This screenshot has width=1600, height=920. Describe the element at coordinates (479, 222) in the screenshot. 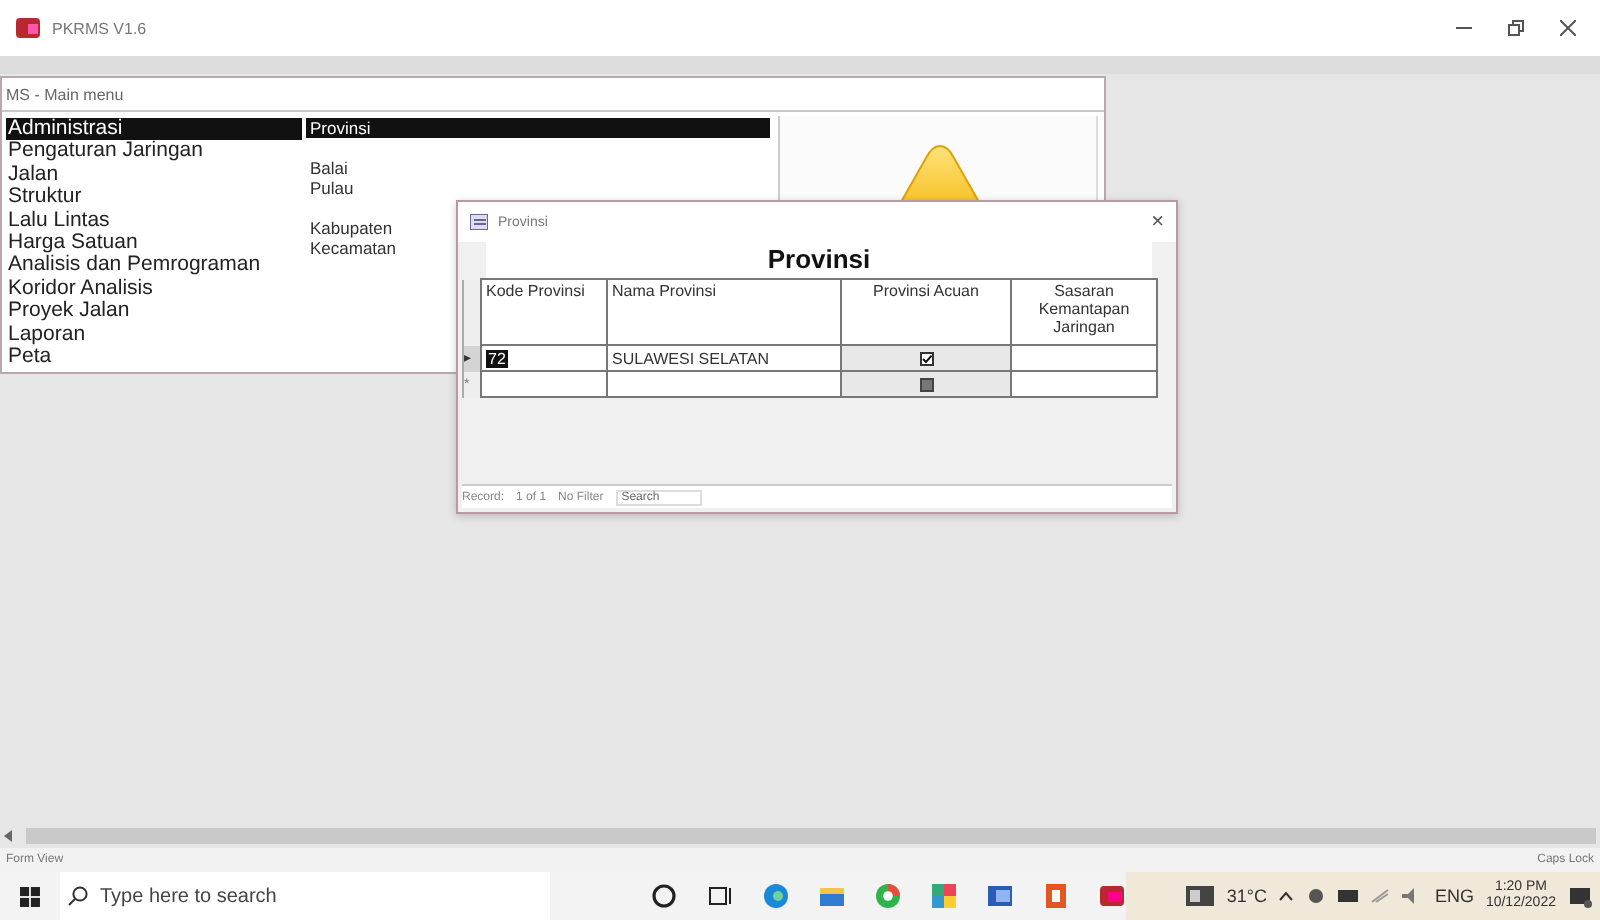

I see `form-icon` at that location.